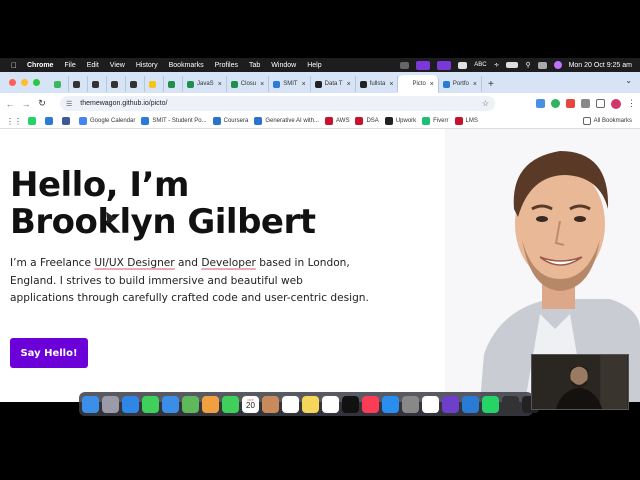  What do you see at coordinates (444, 65) in the screenshot?
I see `screen-share-icon` at bounding box center [444, 65].